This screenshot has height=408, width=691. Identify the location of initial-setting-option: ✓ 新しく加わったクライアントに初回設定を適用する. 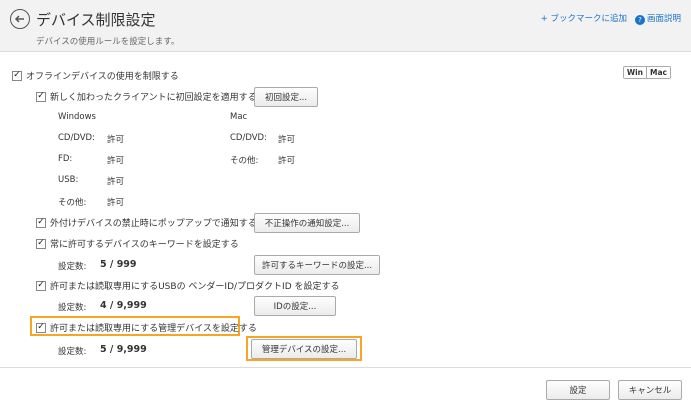
(146, 96).